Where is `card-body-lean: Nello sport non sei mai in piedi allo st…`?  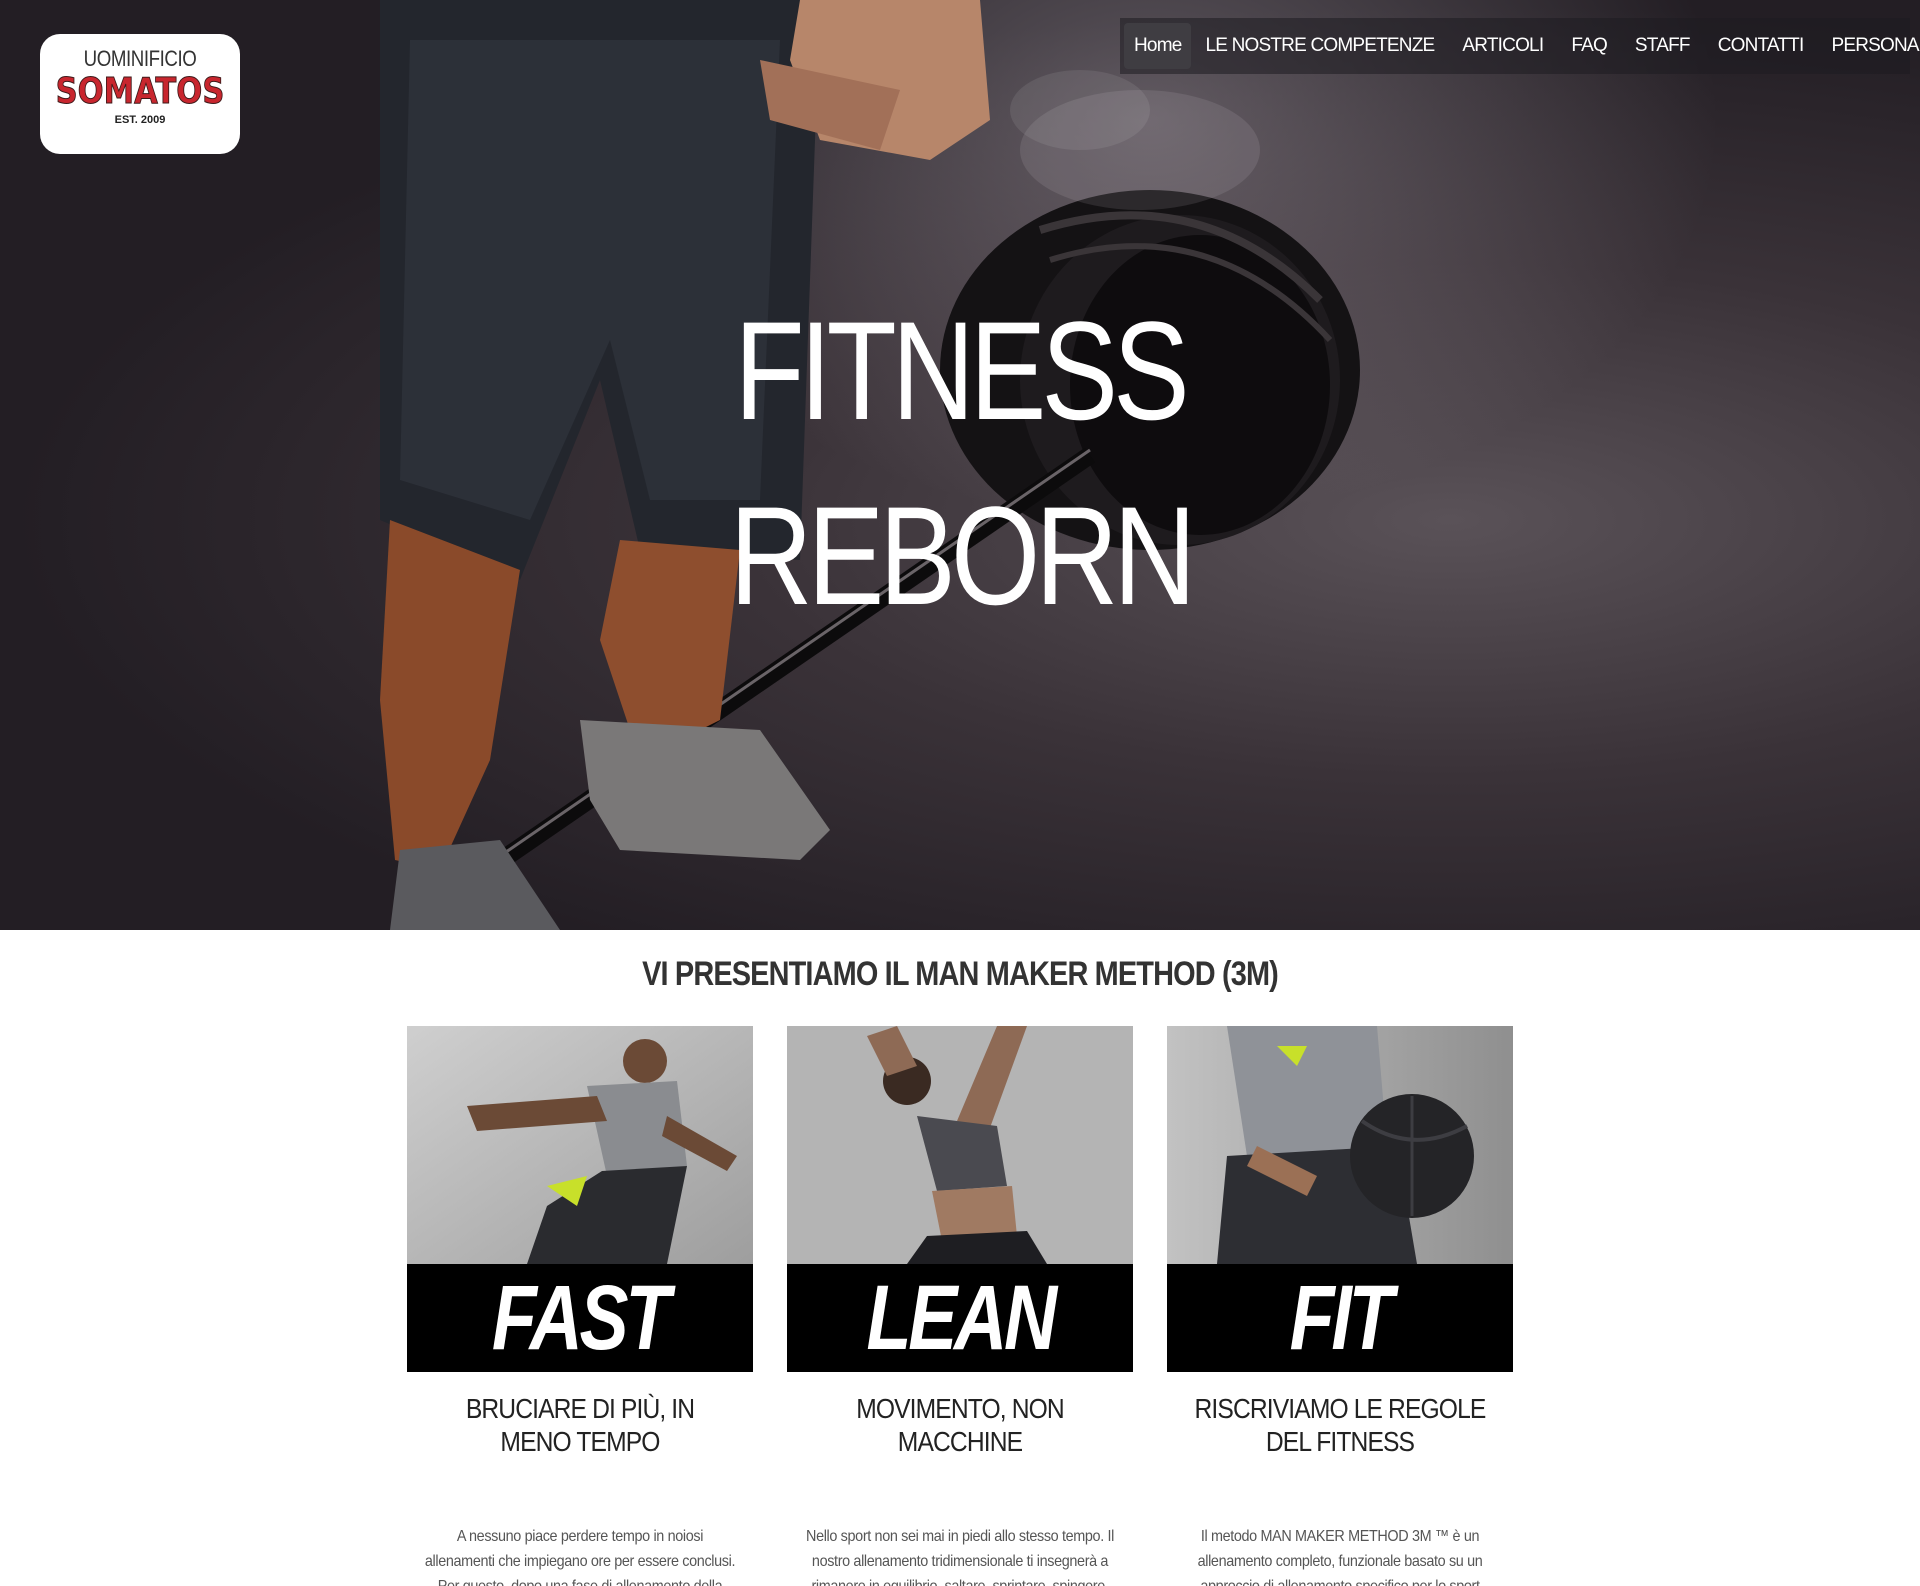
card-body-lean: Nello sport non sei mai in piedi allo st… is located at coordinates (960, 1555).